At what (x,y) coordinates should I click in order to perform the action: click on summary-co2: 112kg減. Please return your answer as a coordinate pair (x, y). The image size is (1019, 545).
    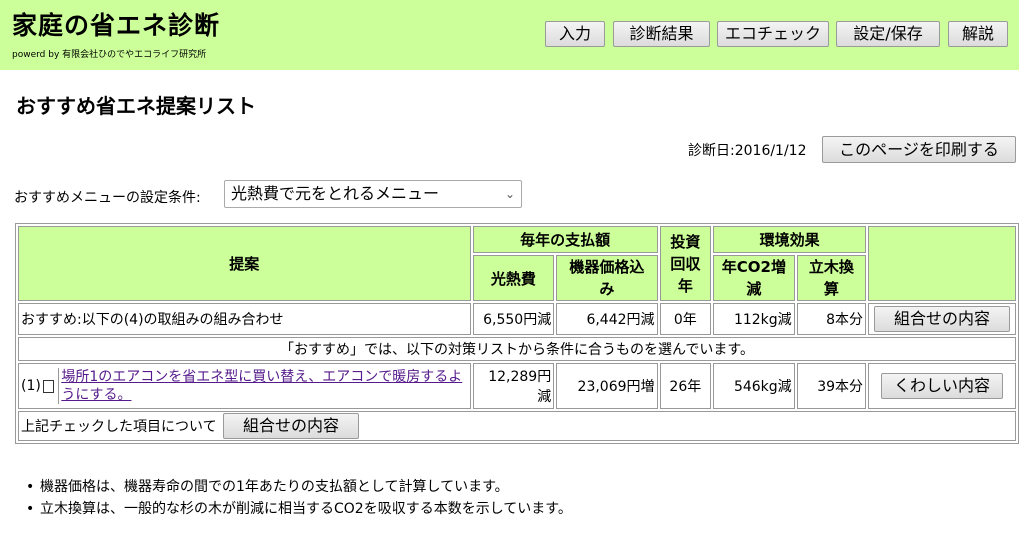
    Looking at the image, I should click on (754, 319).